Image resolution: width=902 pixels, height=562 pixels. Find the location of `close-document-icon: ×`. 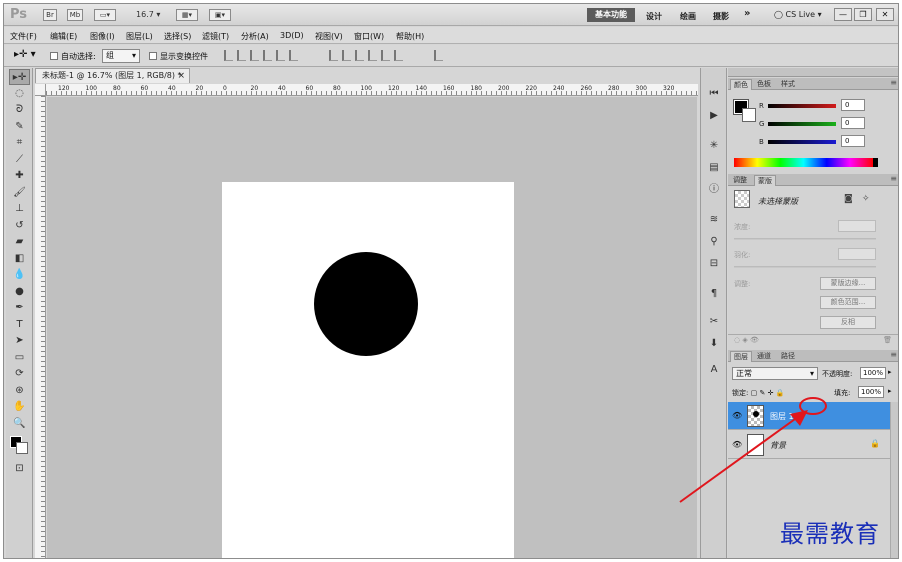

close-document-icon: × is located at coordinates (181, 76).